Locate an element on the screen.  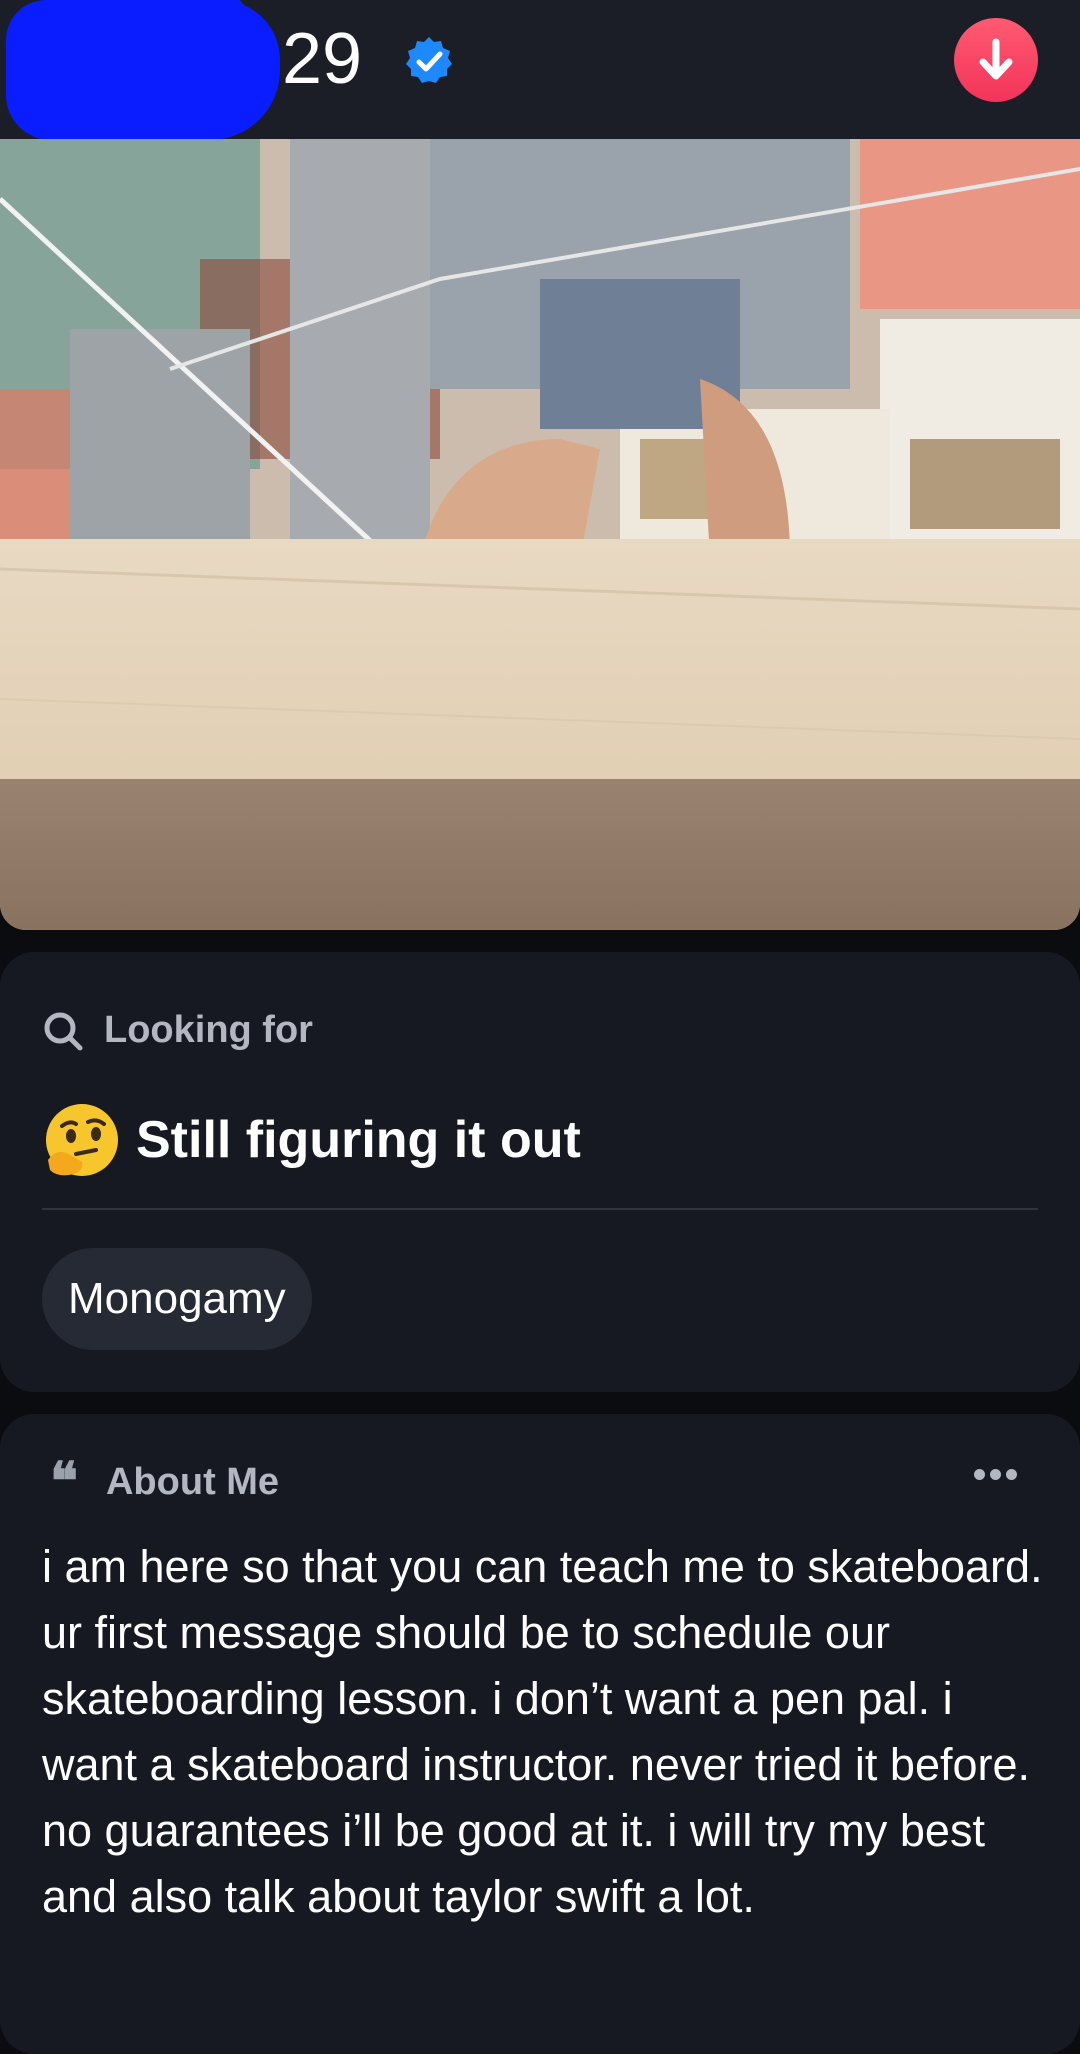
looking-for-label: Looking for is located at coordinates (208, 1030).